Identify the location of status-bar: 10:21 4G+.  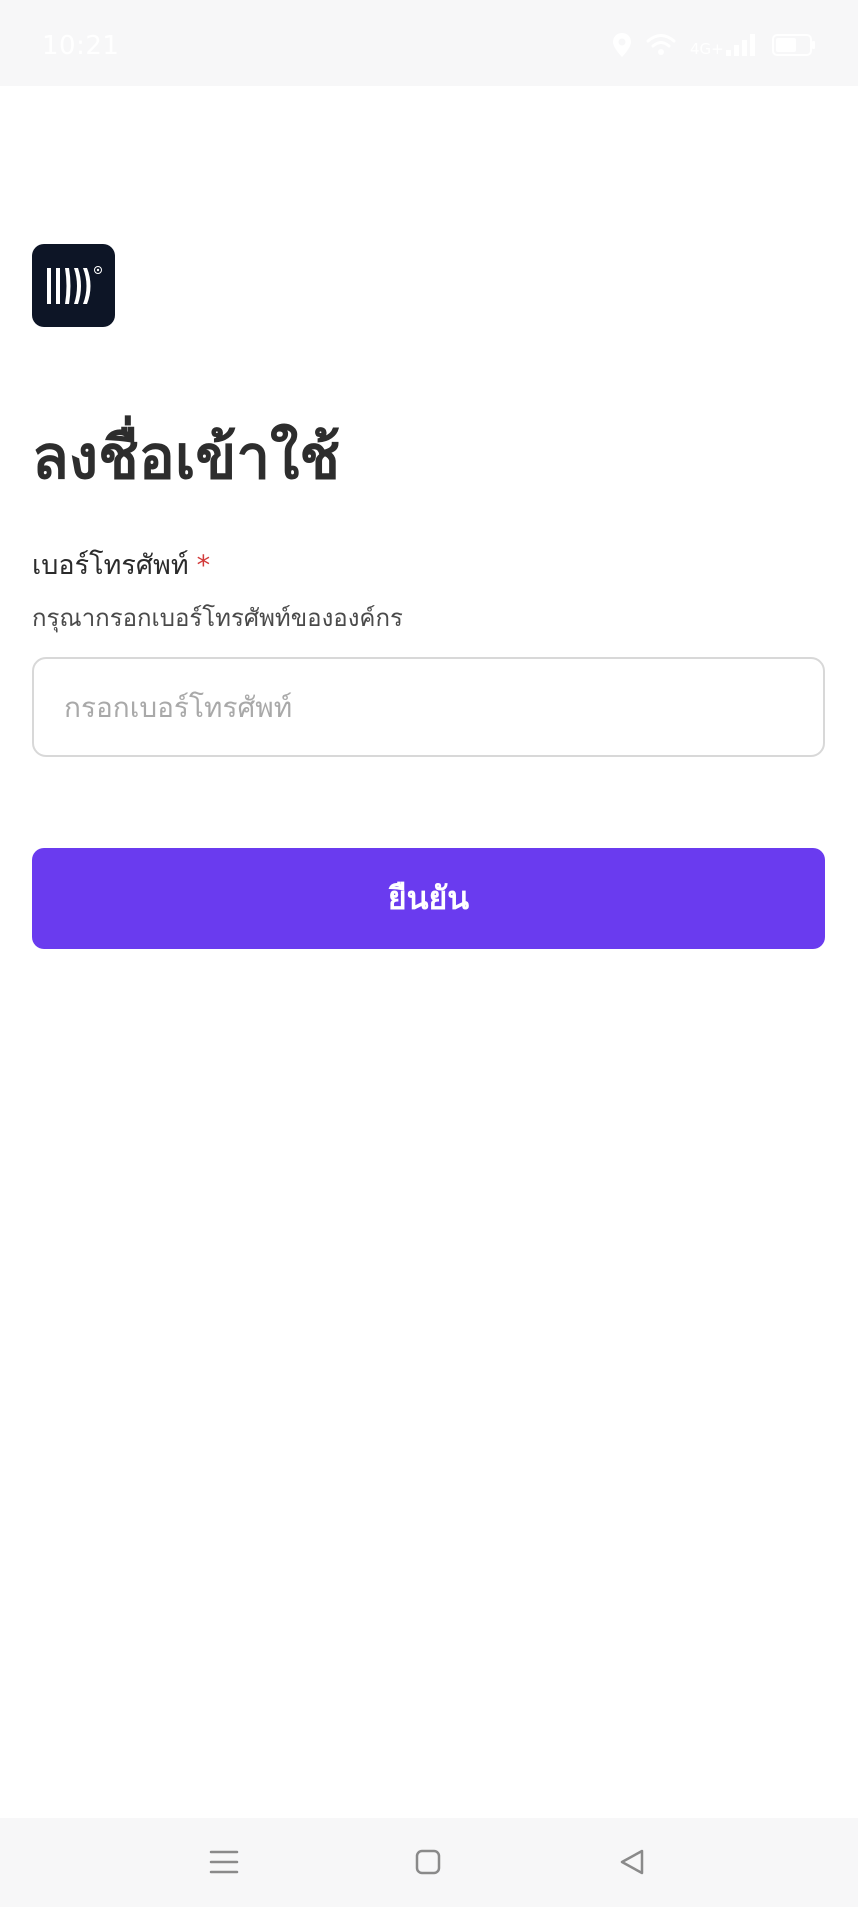
(429, 43).